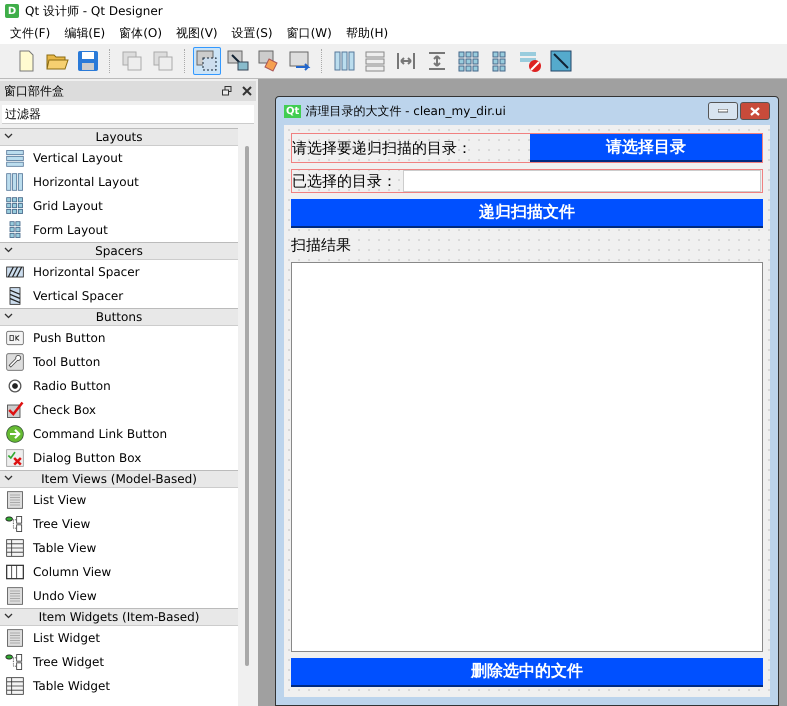 The width and height of the screenshot is (787, 706). Describe the element at coordinates (65, 596) in the screenshot. I see `widget-item: Undo View` at that location.